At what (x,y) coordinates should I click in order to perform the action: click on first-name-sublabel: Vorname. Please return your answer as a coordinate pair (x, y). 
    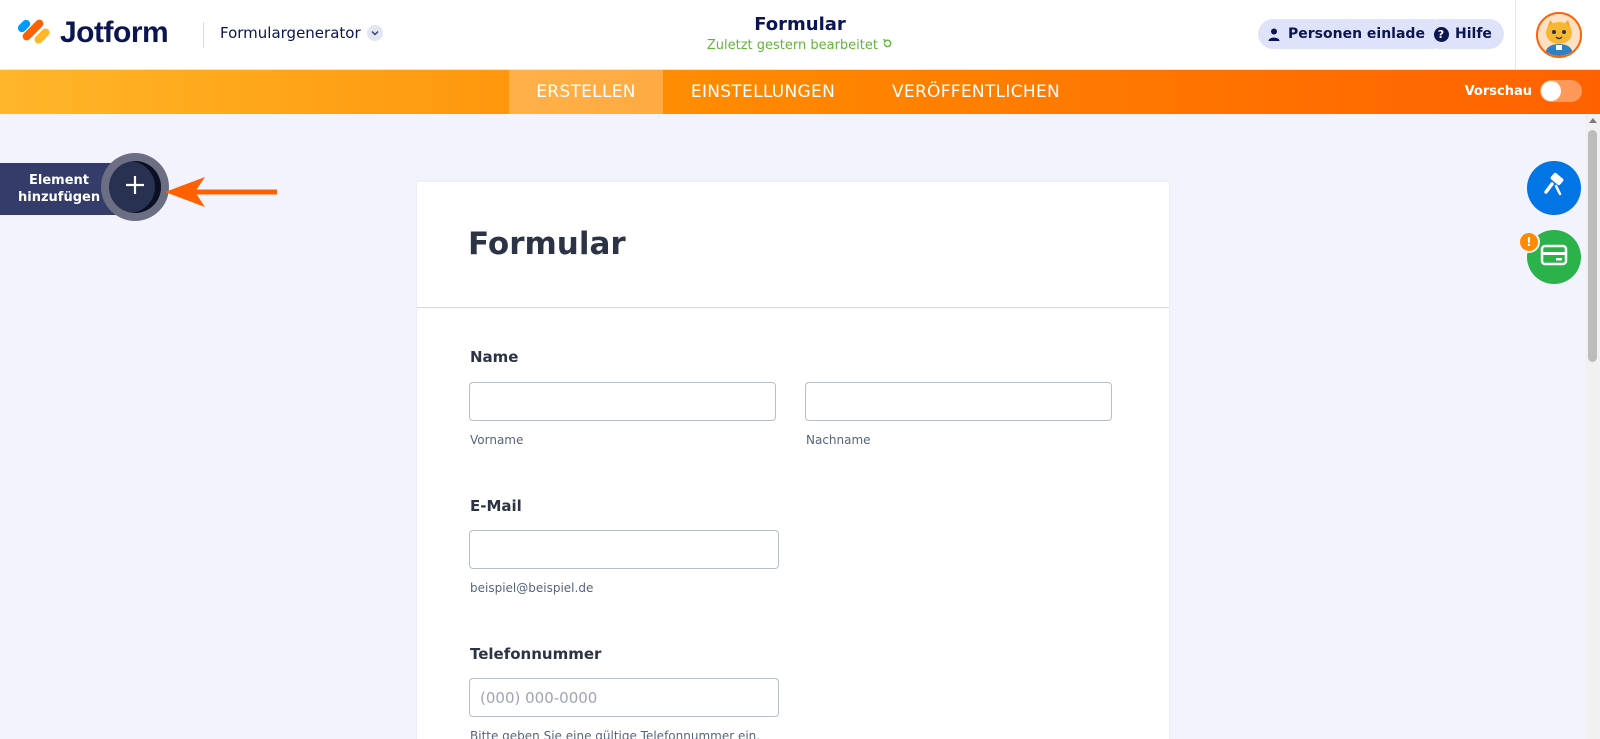
    Looking at the image, I should click on (497, 440).